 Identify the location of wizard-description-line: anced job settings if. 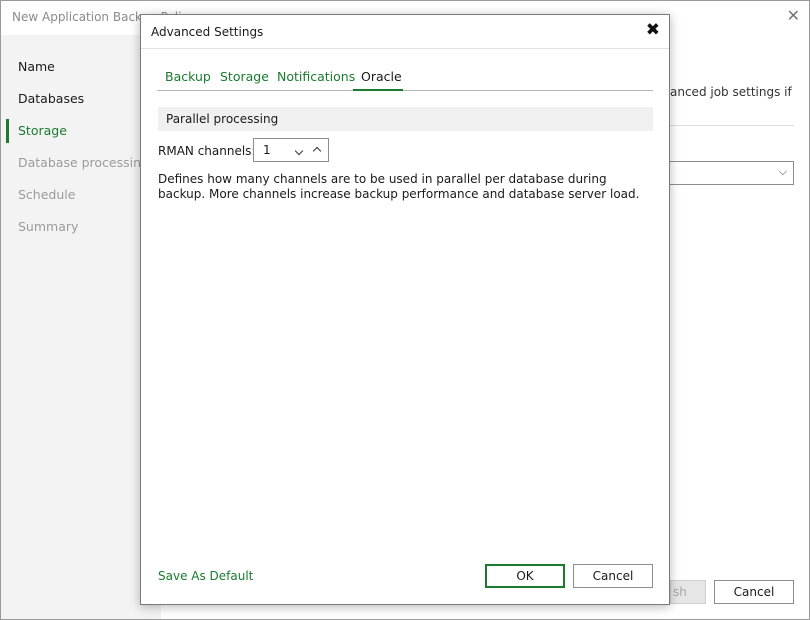
(731, 92).